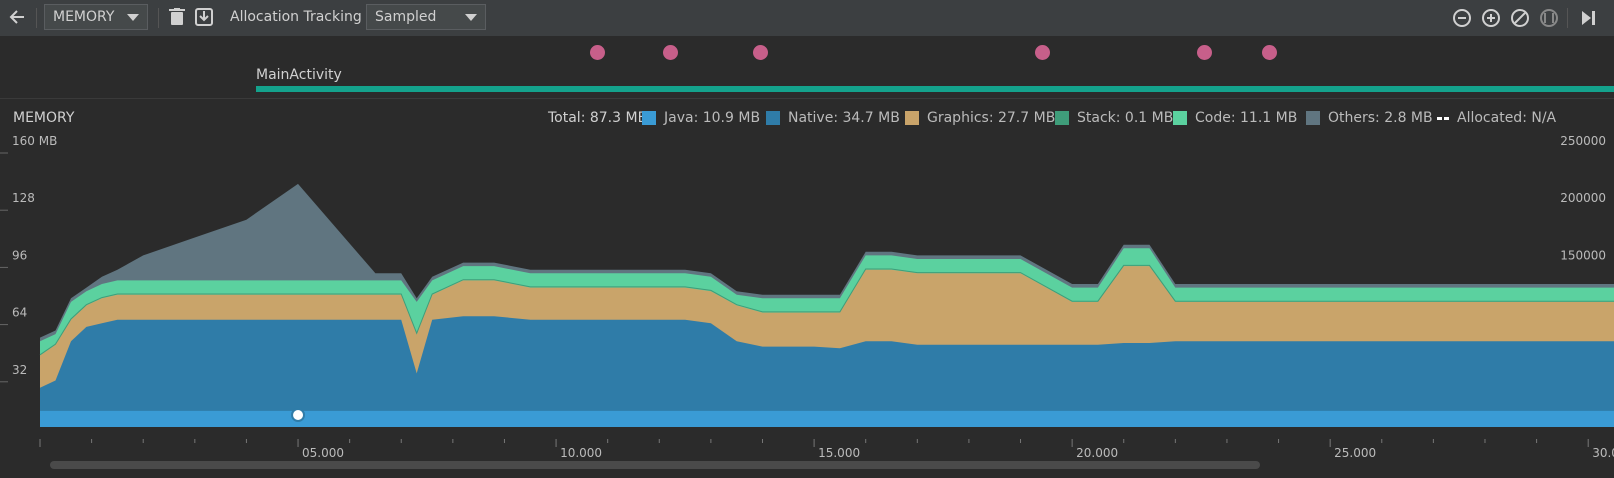 The image size is (1614, 478). What do you see at coordinates (1355, 453) in the screenshot?
I see `x-tick-label: 25.000` at bounding box center [1355, 453].